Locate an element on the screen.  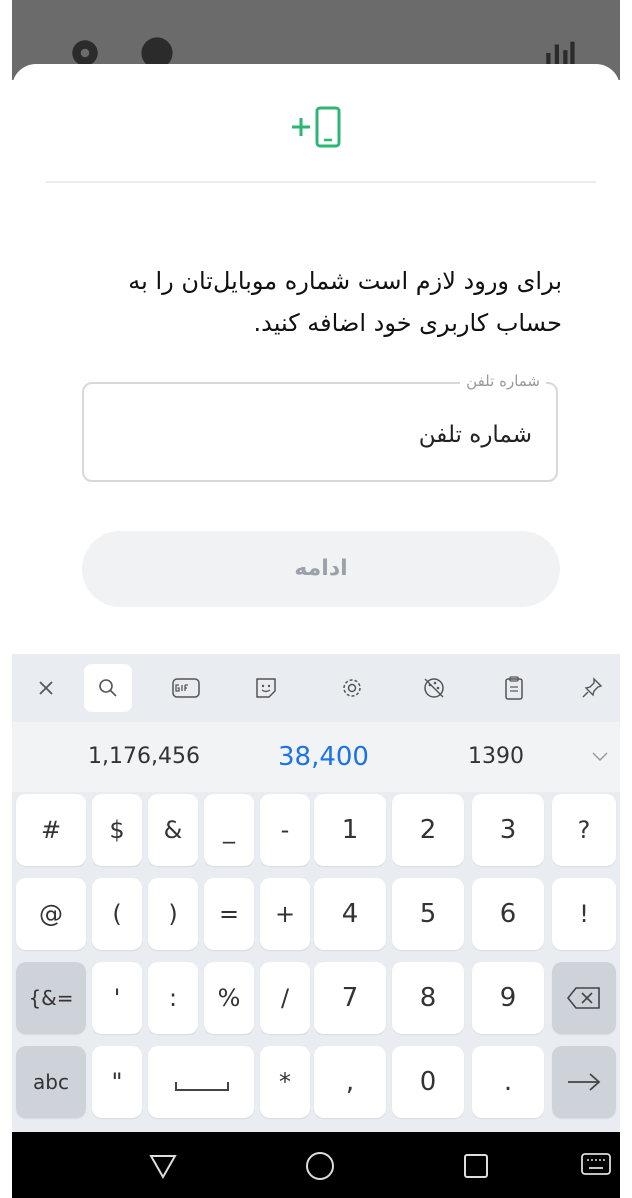
key-2: 2 is located at coordinates (428, 830).